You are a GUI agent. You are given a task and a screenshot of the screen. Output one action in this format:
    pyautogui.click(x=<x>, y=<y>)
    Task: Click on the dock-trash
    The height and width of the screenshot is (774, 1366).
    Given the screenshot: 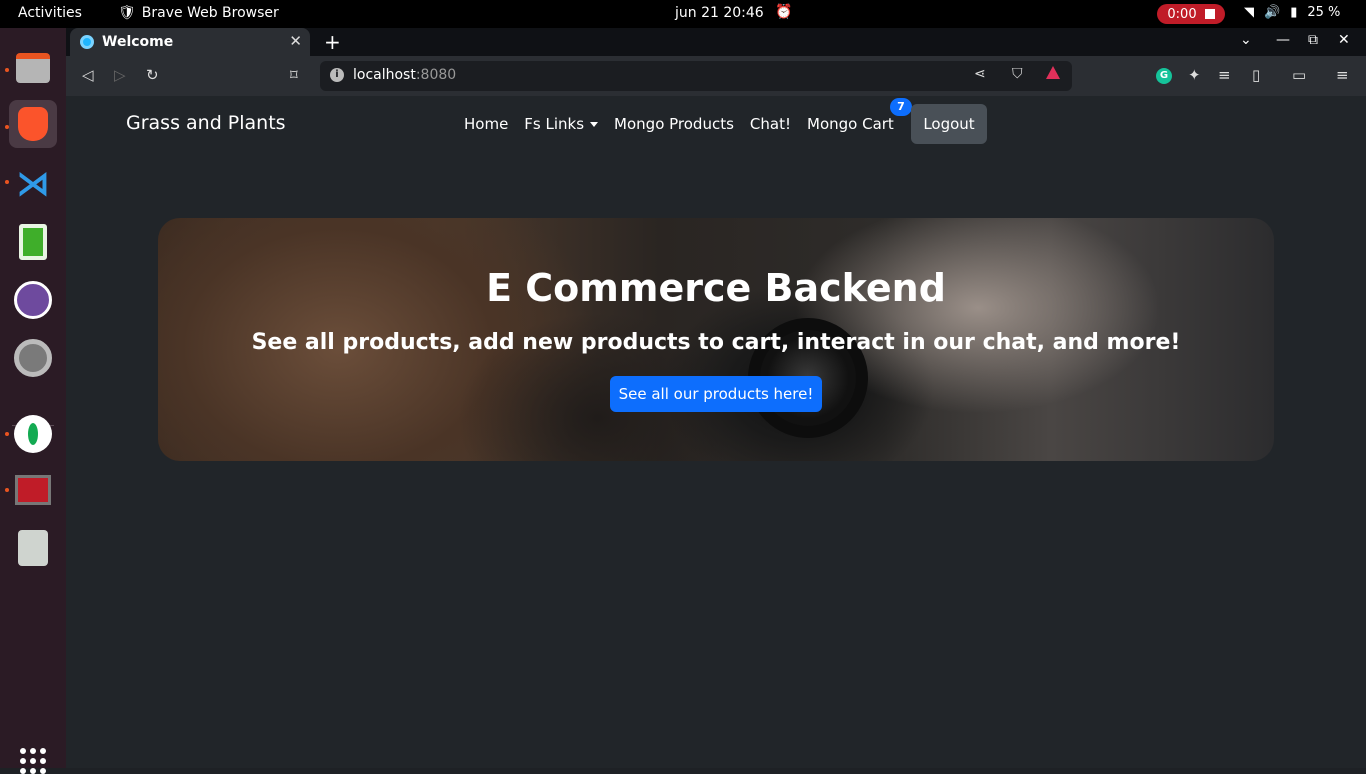 What is the action you would take?
    pyautogui.click(x=33, y=548)
    